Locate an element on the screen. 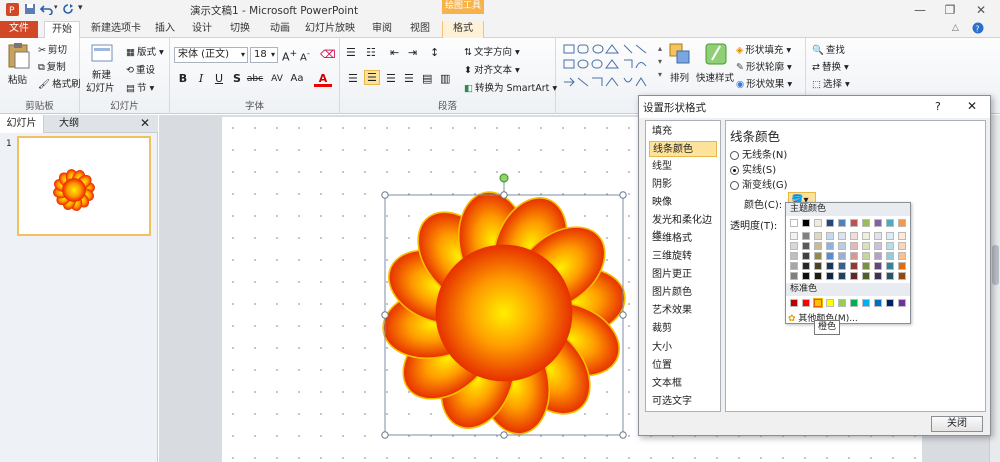  dialog-close-icon: ✕ is located at coordinates (972, 106).